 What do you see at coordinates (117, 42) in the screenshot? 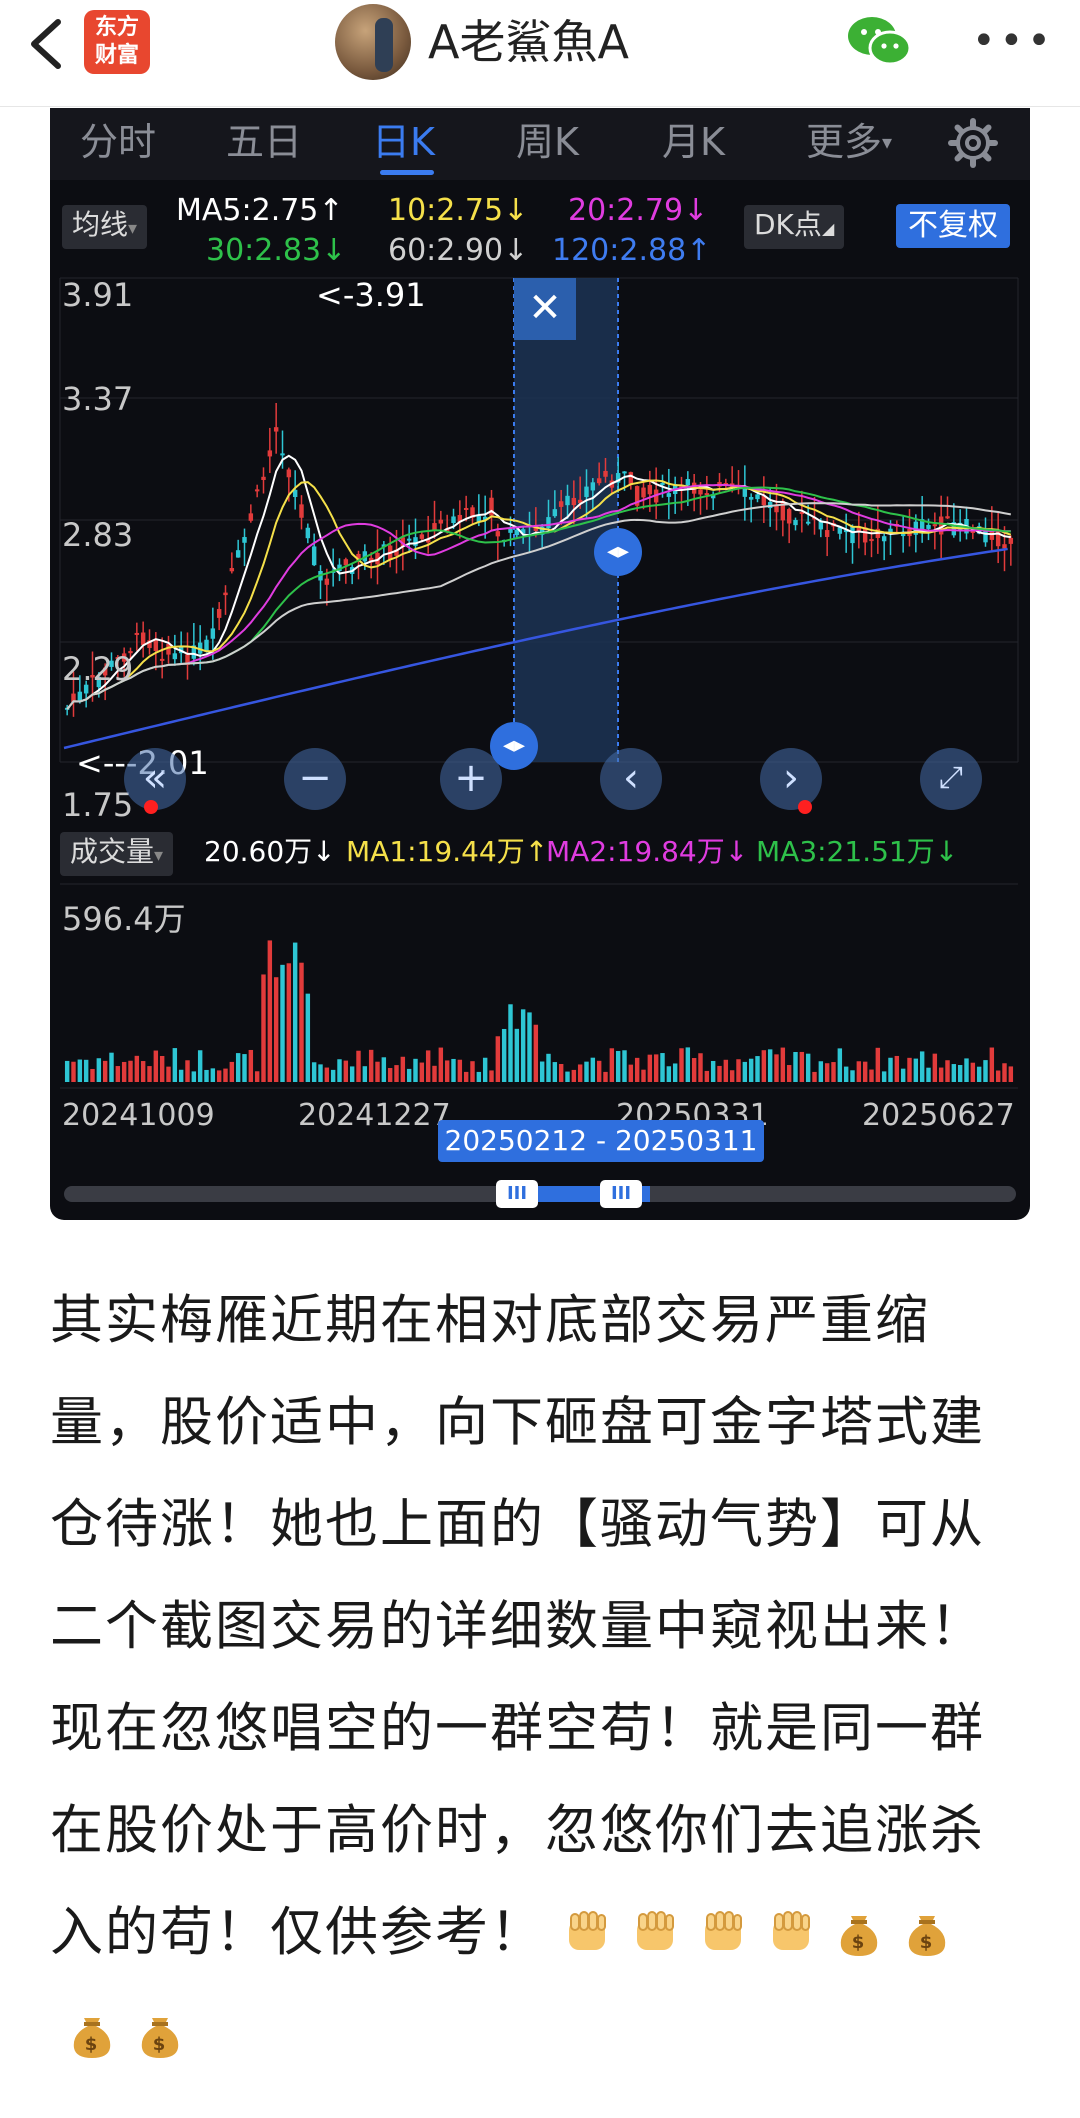
I see `app-logo: 东方 财富` at bounding box center [117, 42].